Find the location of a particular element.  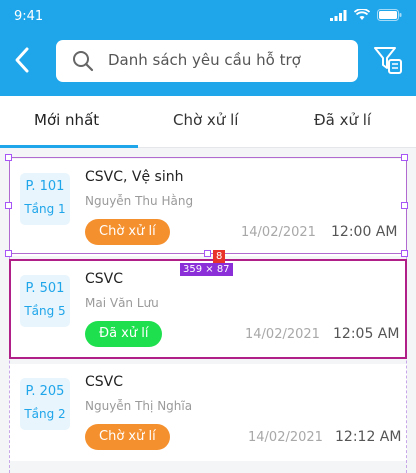

search-input: Danh sách yêu cầu hỗ trợ is located at coordinates (207, 61).